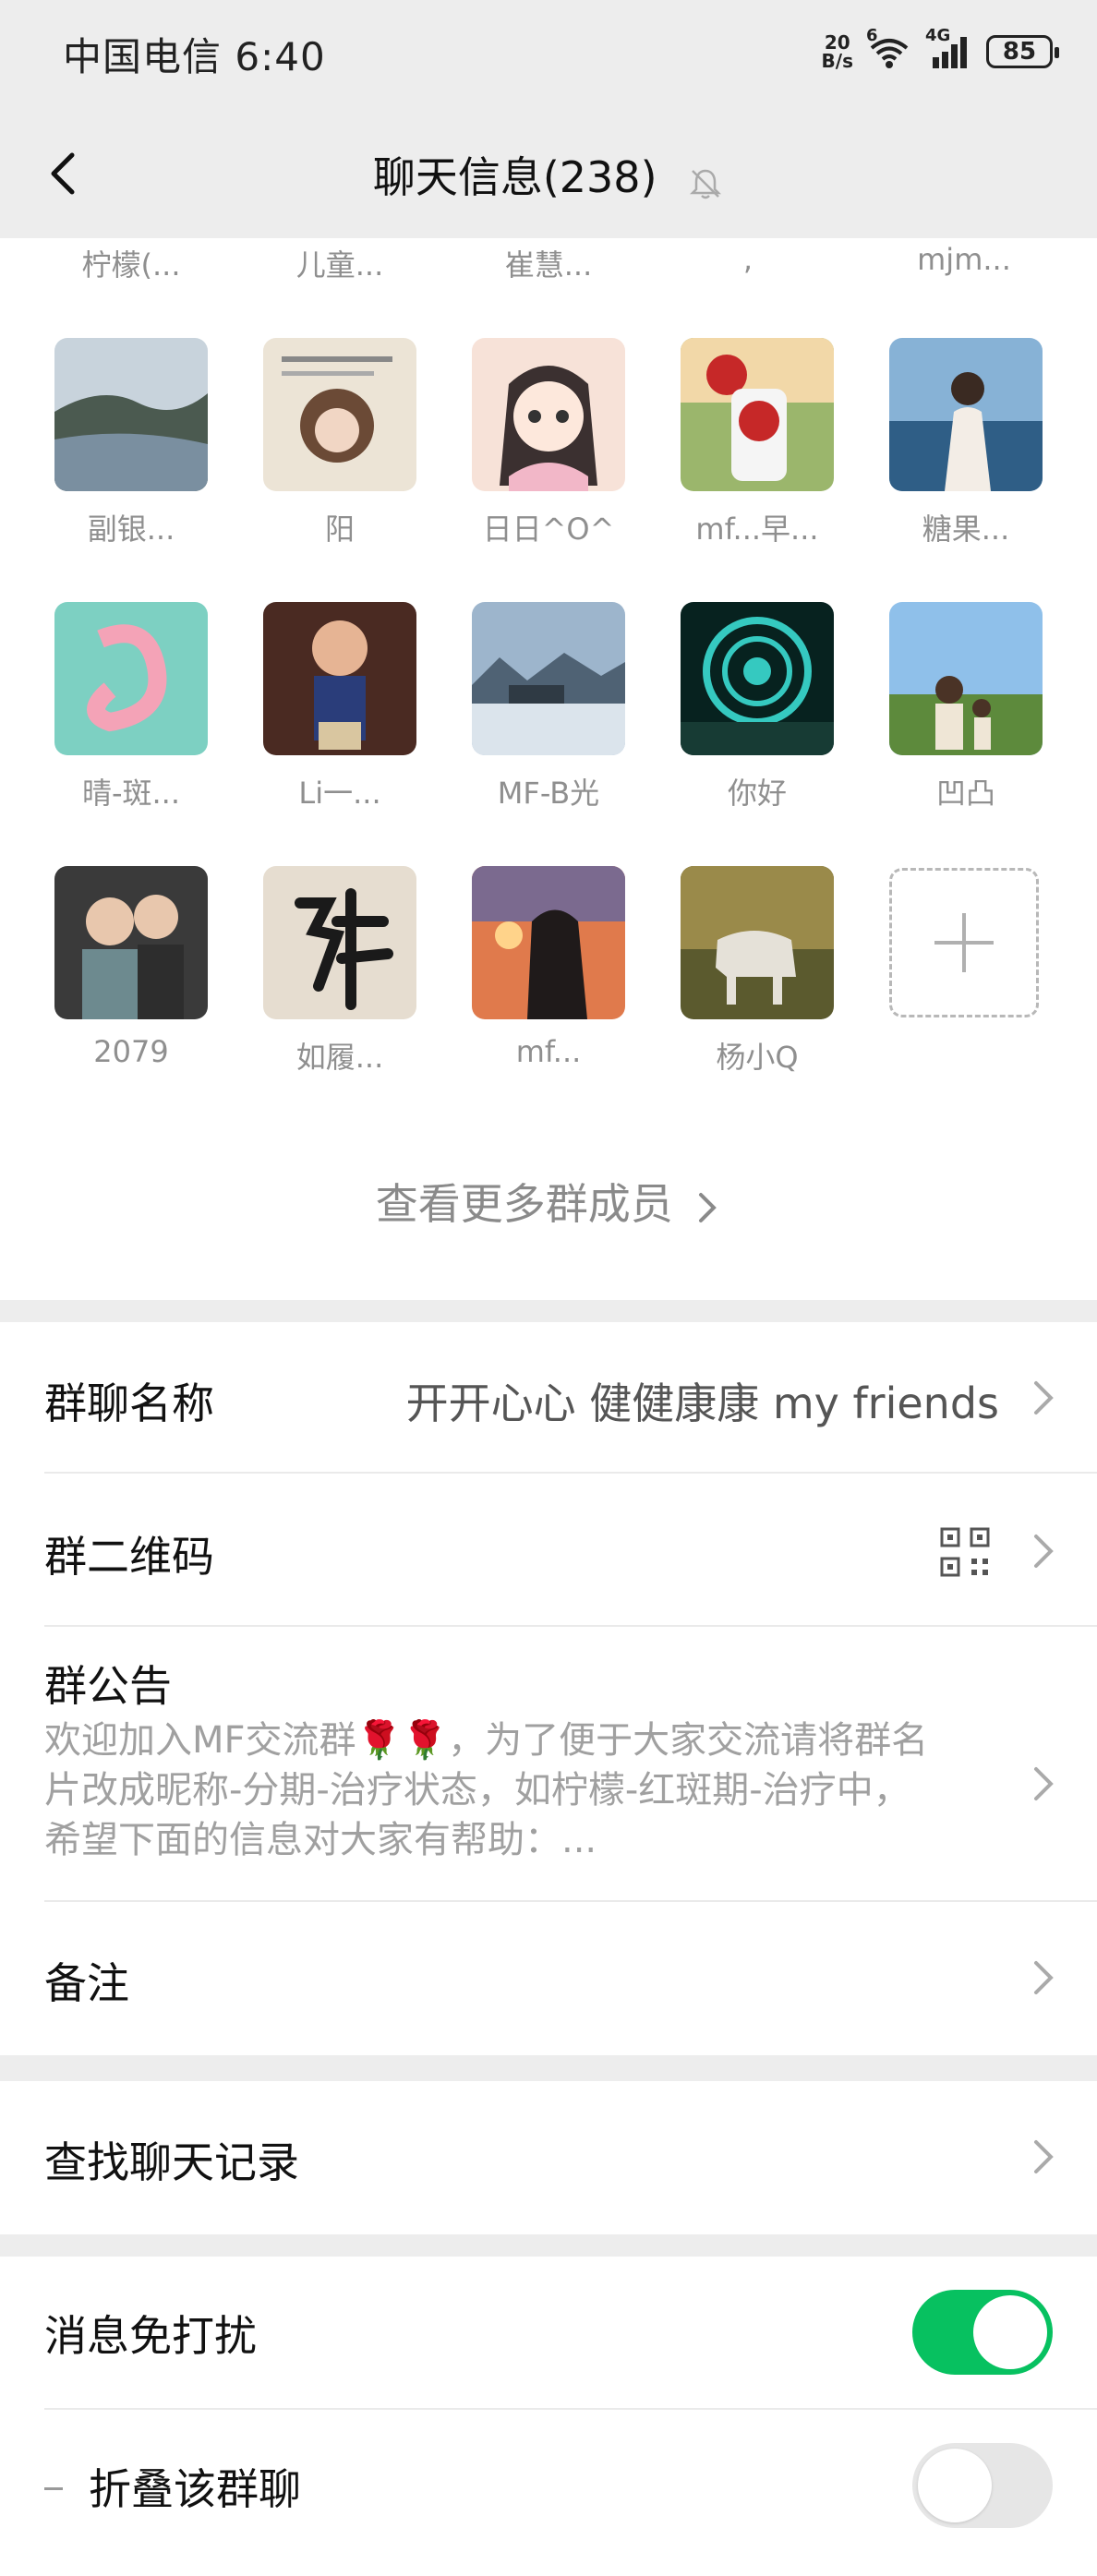 The image size is (1097, 2576). What do you see at coordinates (889, 48) in the screenshot?
I see `wifi-icon: 6` at bounding box center [889, 48].